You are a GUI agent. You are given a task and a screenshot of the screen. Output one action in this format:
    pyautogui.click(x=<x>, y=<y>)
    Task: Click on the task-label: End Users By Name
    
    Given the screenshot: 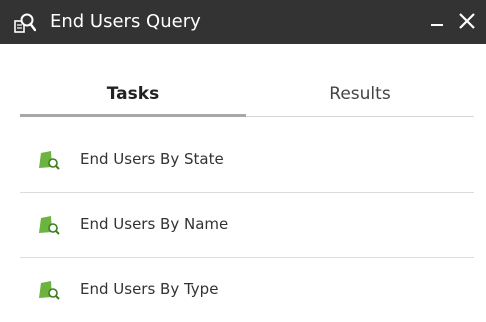 What is the action you would take?
    pyautogui.click(x=154, y=224)
    